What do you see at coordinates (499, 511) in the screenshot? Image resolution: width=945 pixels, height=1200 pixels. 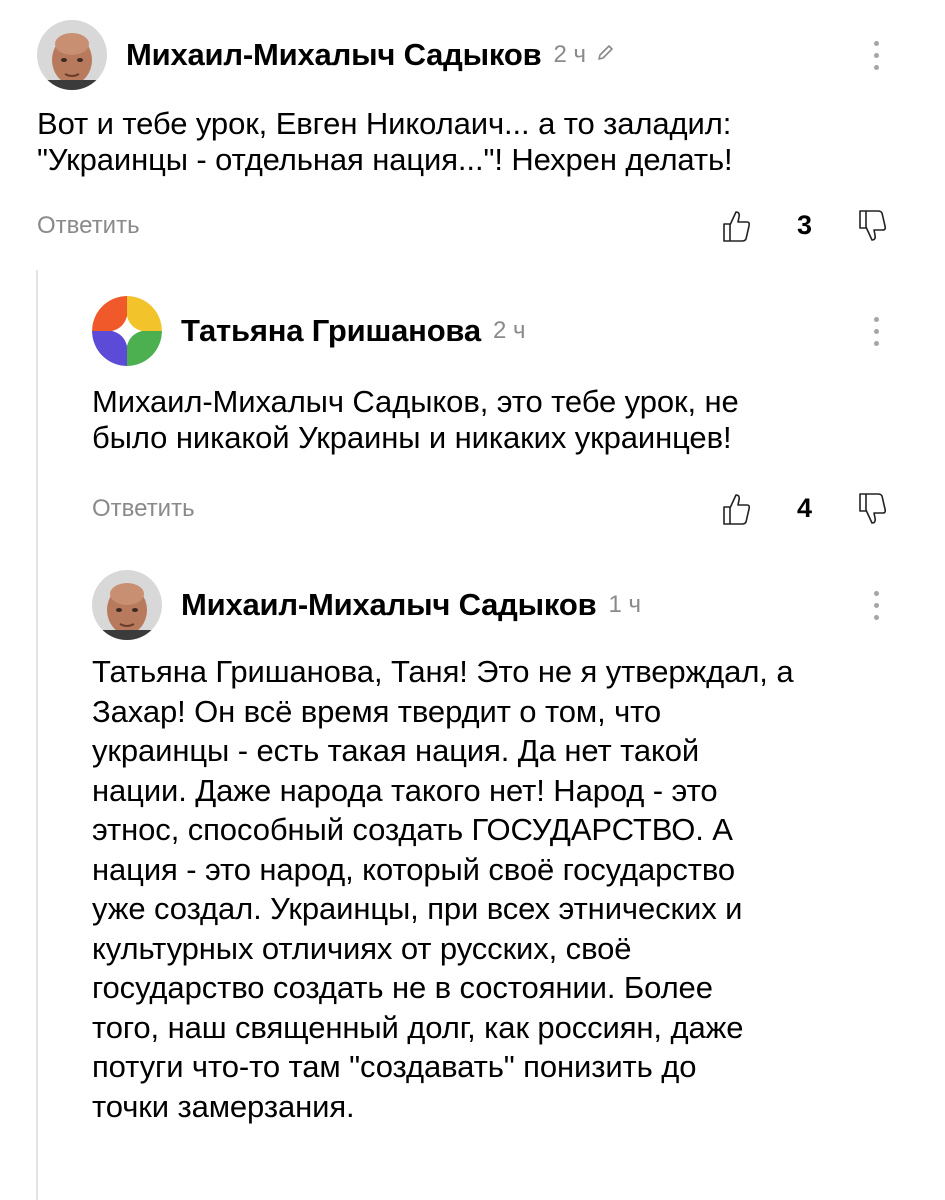 I see `comment-actions: Ответить 4` at bounding box center [499, 511].